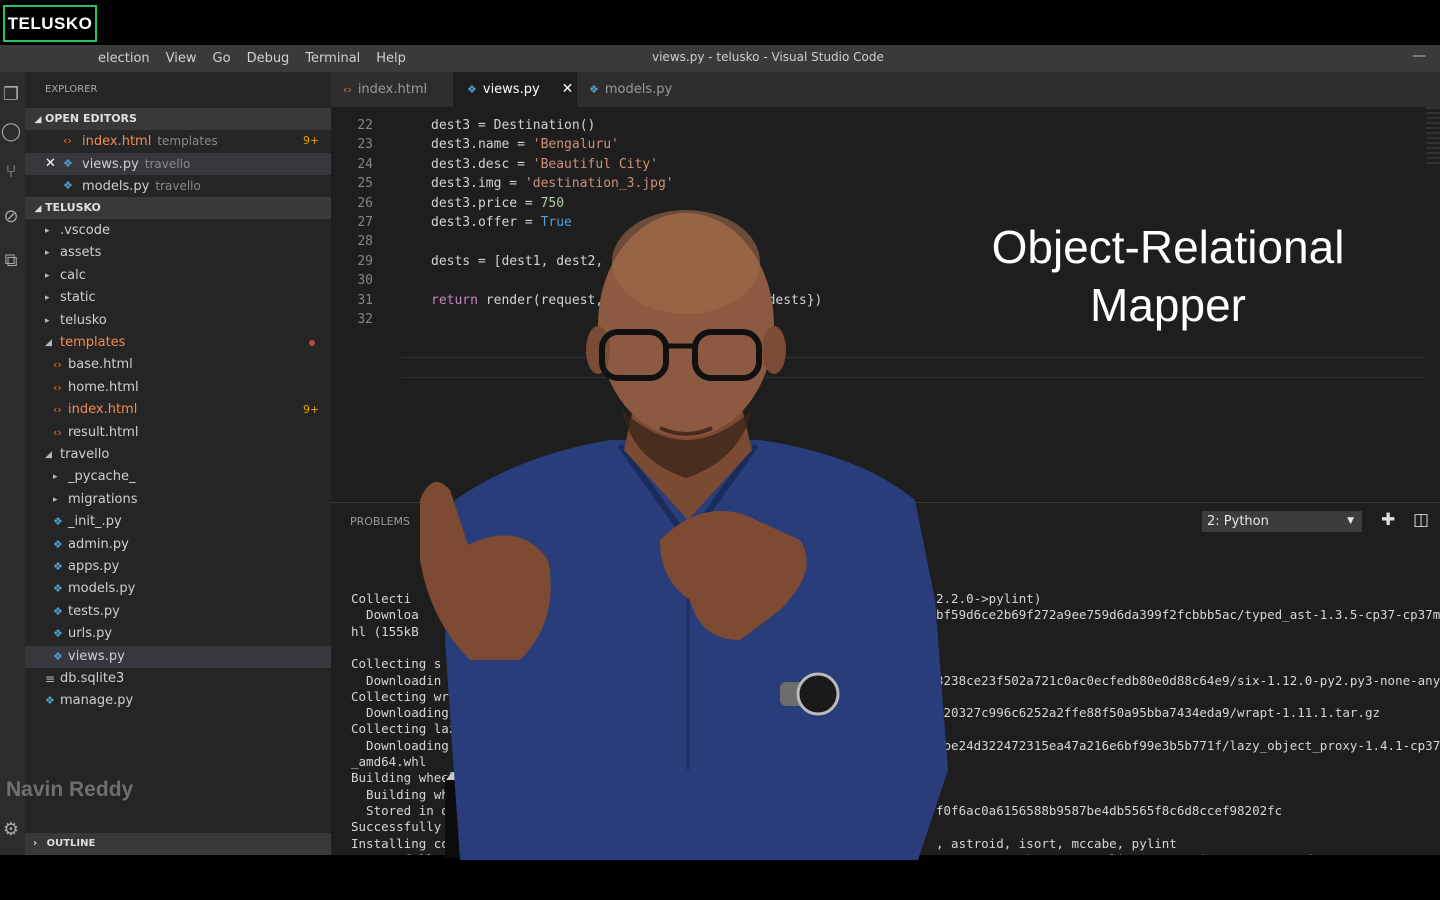  What do you see at coordinates (103, 410) in the screenshot?
I see `tree-item-label: index.html` at bounding box center [103, 410].